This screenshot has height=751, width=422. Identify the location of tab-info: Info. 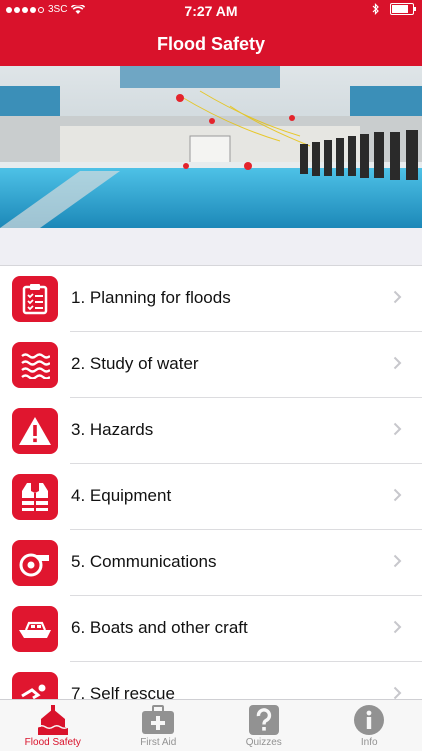
(369, 725).